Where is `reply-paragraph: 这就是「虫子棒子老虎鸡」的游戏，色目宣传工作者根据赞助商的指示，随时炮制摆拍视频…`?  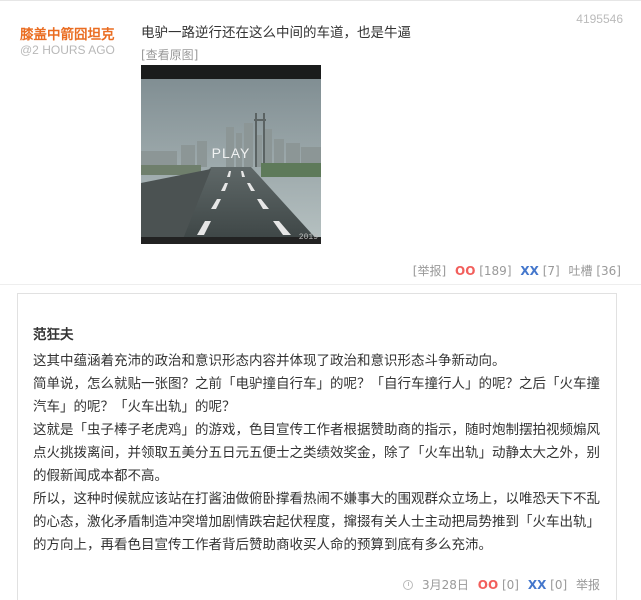 reply-paragraph: 这就是「虫子棒子老虎鸡」的游戏，色目宣传工作者根据赞助商的指示，随时炮制摆拍视频… is located at coordinates (316, 453).